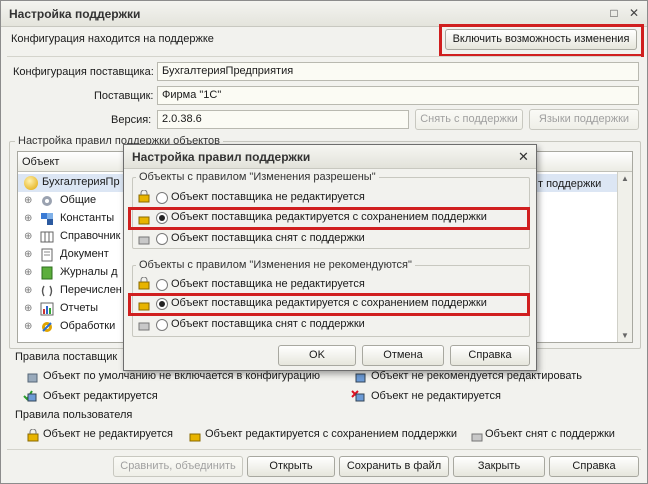  I want to click on tree-row-label: Перечислен, so click(91, 290).